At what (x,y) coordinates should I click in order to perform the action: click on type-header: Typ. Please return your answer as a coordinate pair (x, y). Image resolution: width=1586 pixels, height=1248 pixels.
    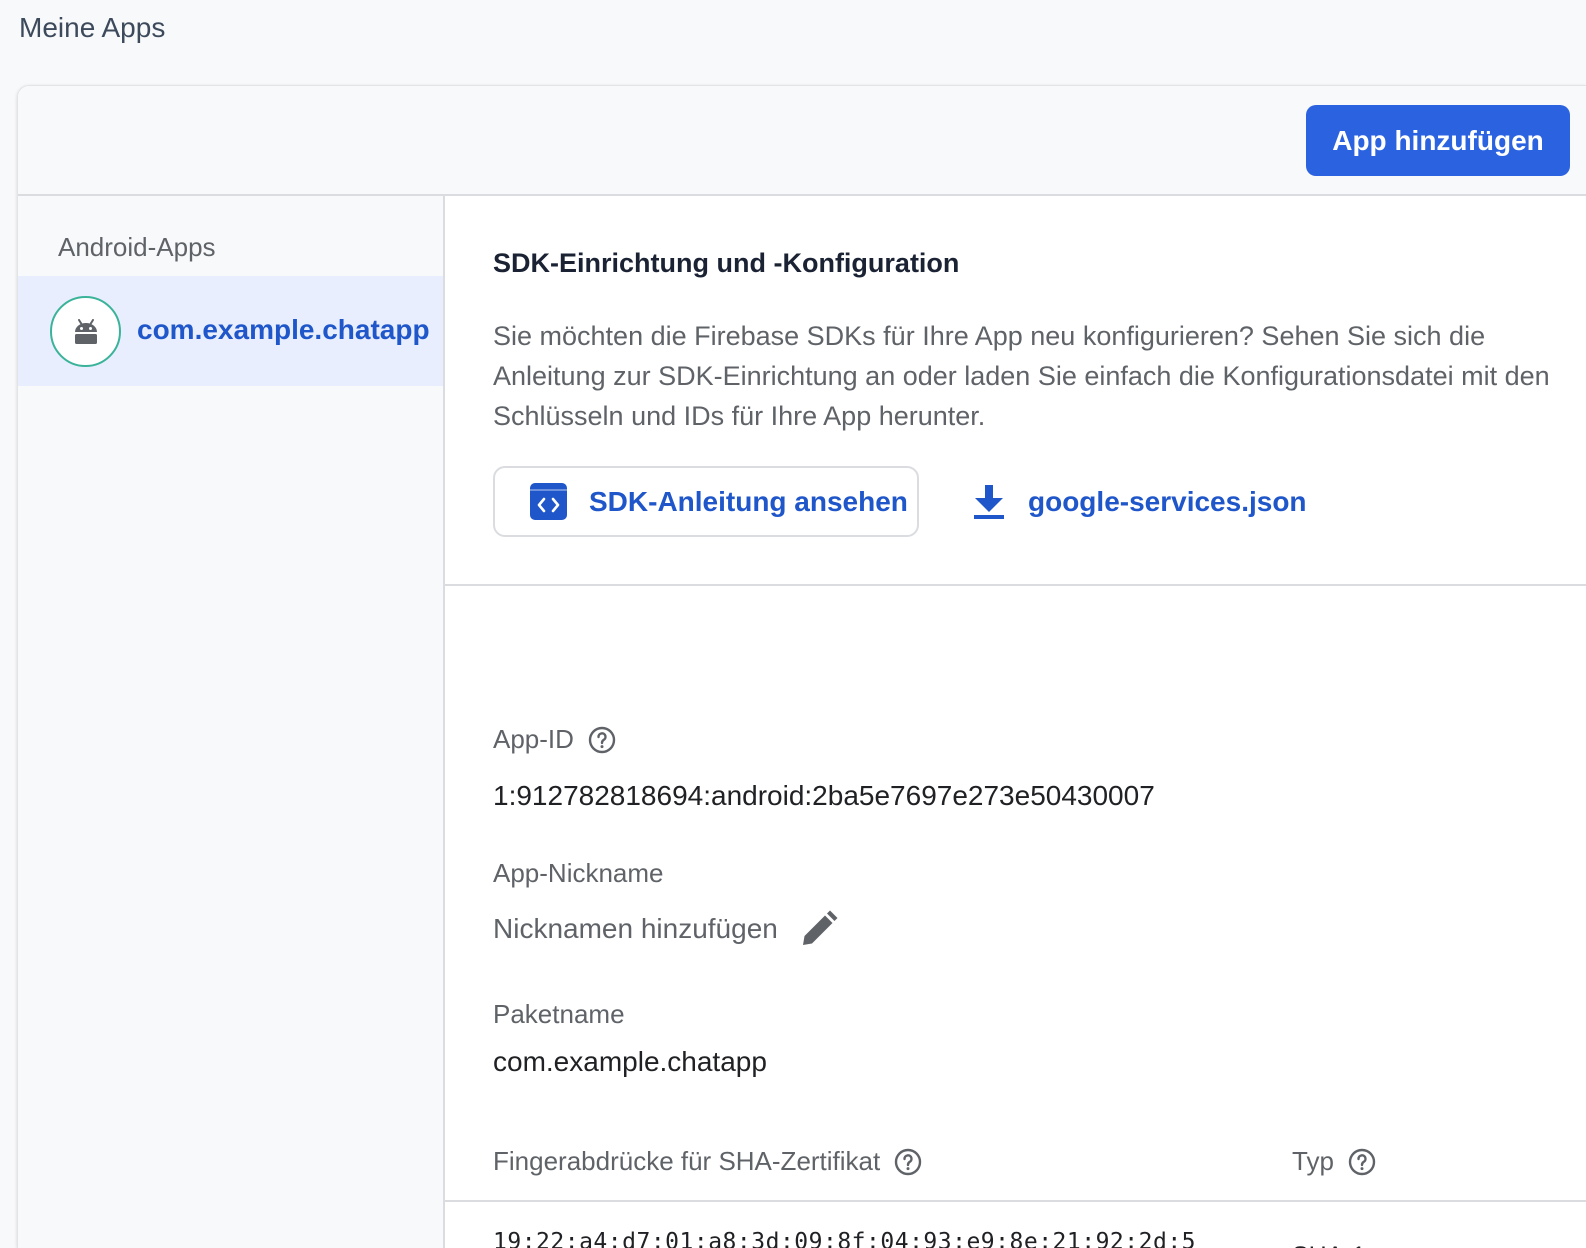
    Looking at the image, I should click on (1334, 1161).